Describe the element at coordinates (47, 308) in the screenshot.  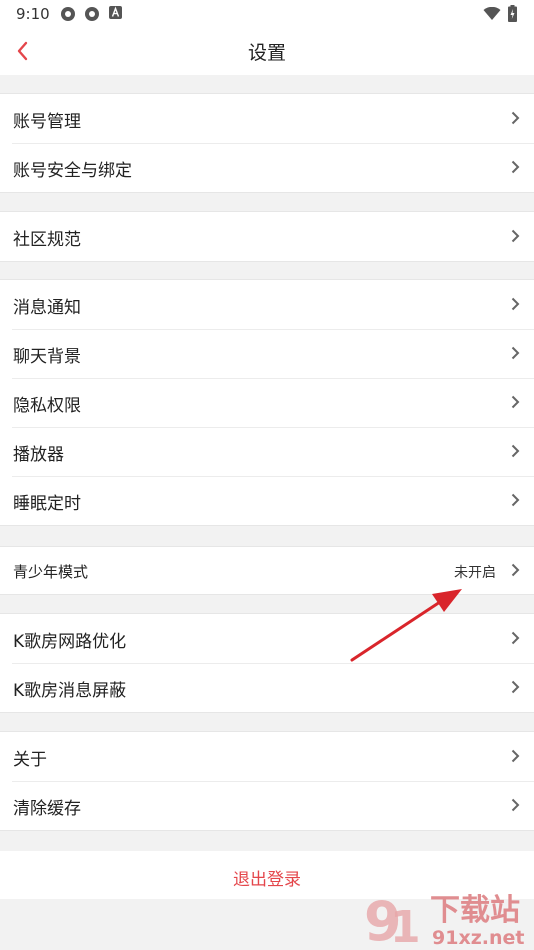
I see `settings-item-label: 消息通知` at that location.